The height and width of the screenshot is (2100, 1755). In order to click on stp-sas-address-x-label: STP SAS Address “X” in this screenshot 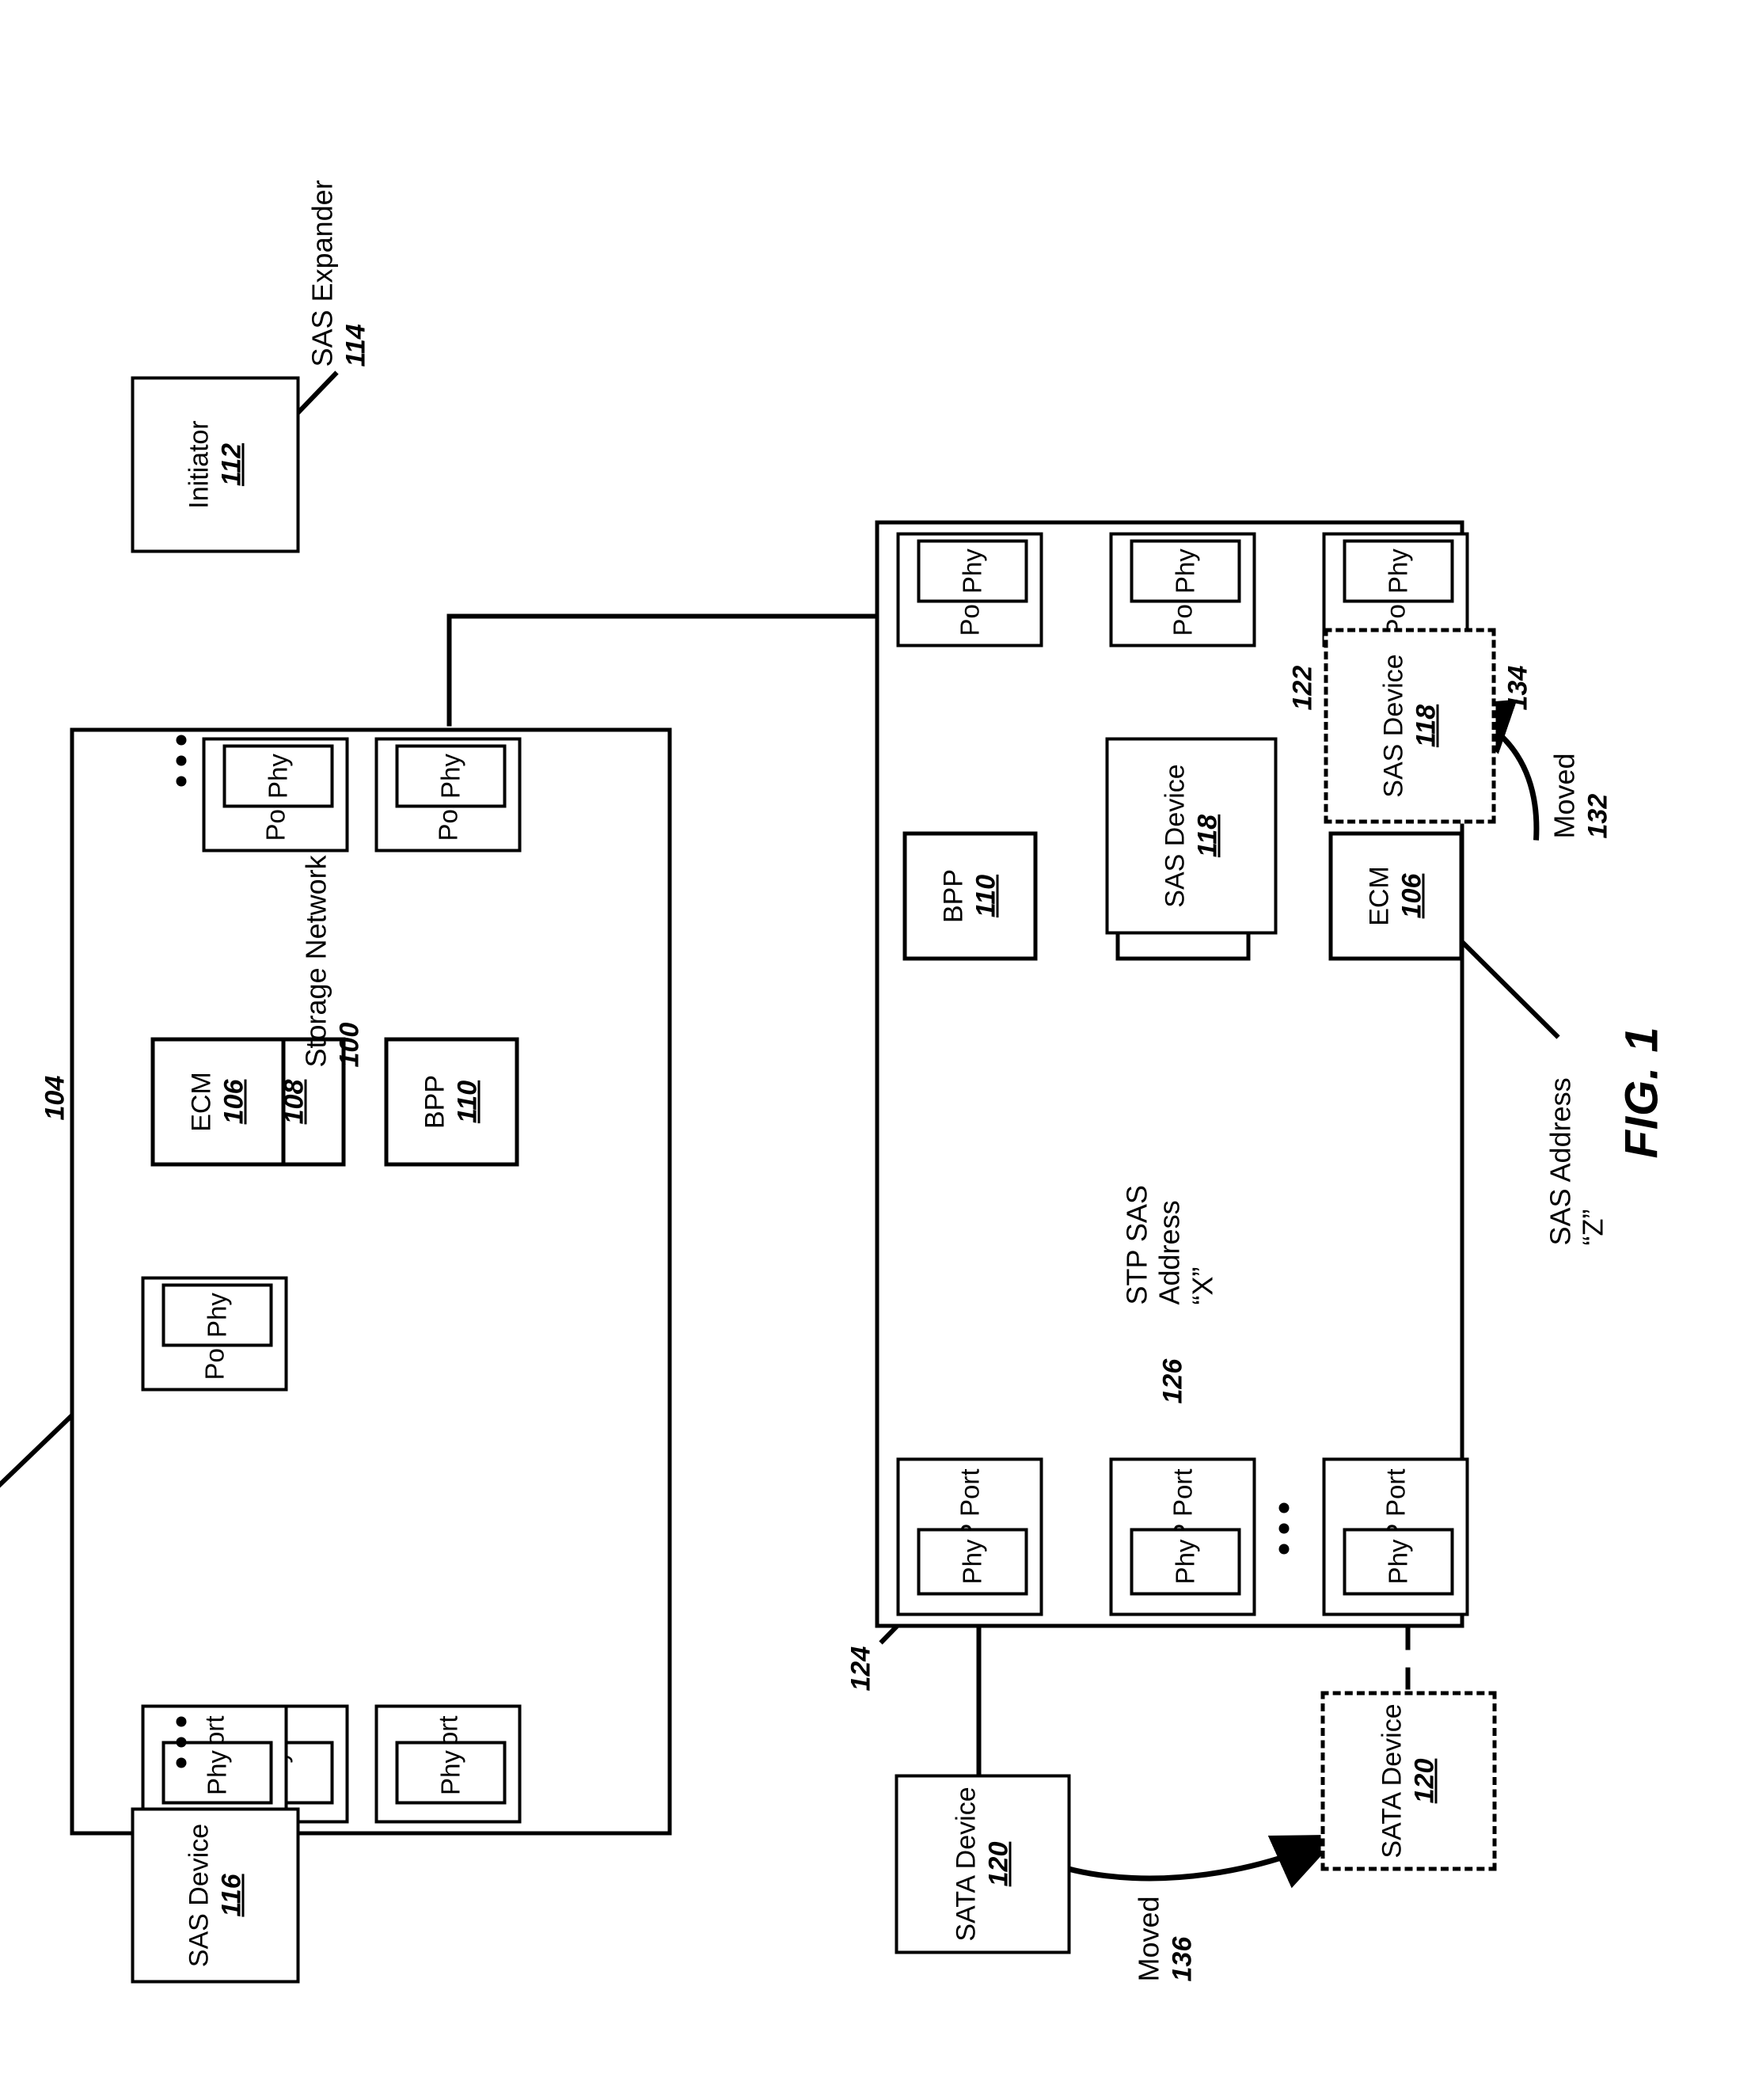, I will do `click(1169, 1244)`.